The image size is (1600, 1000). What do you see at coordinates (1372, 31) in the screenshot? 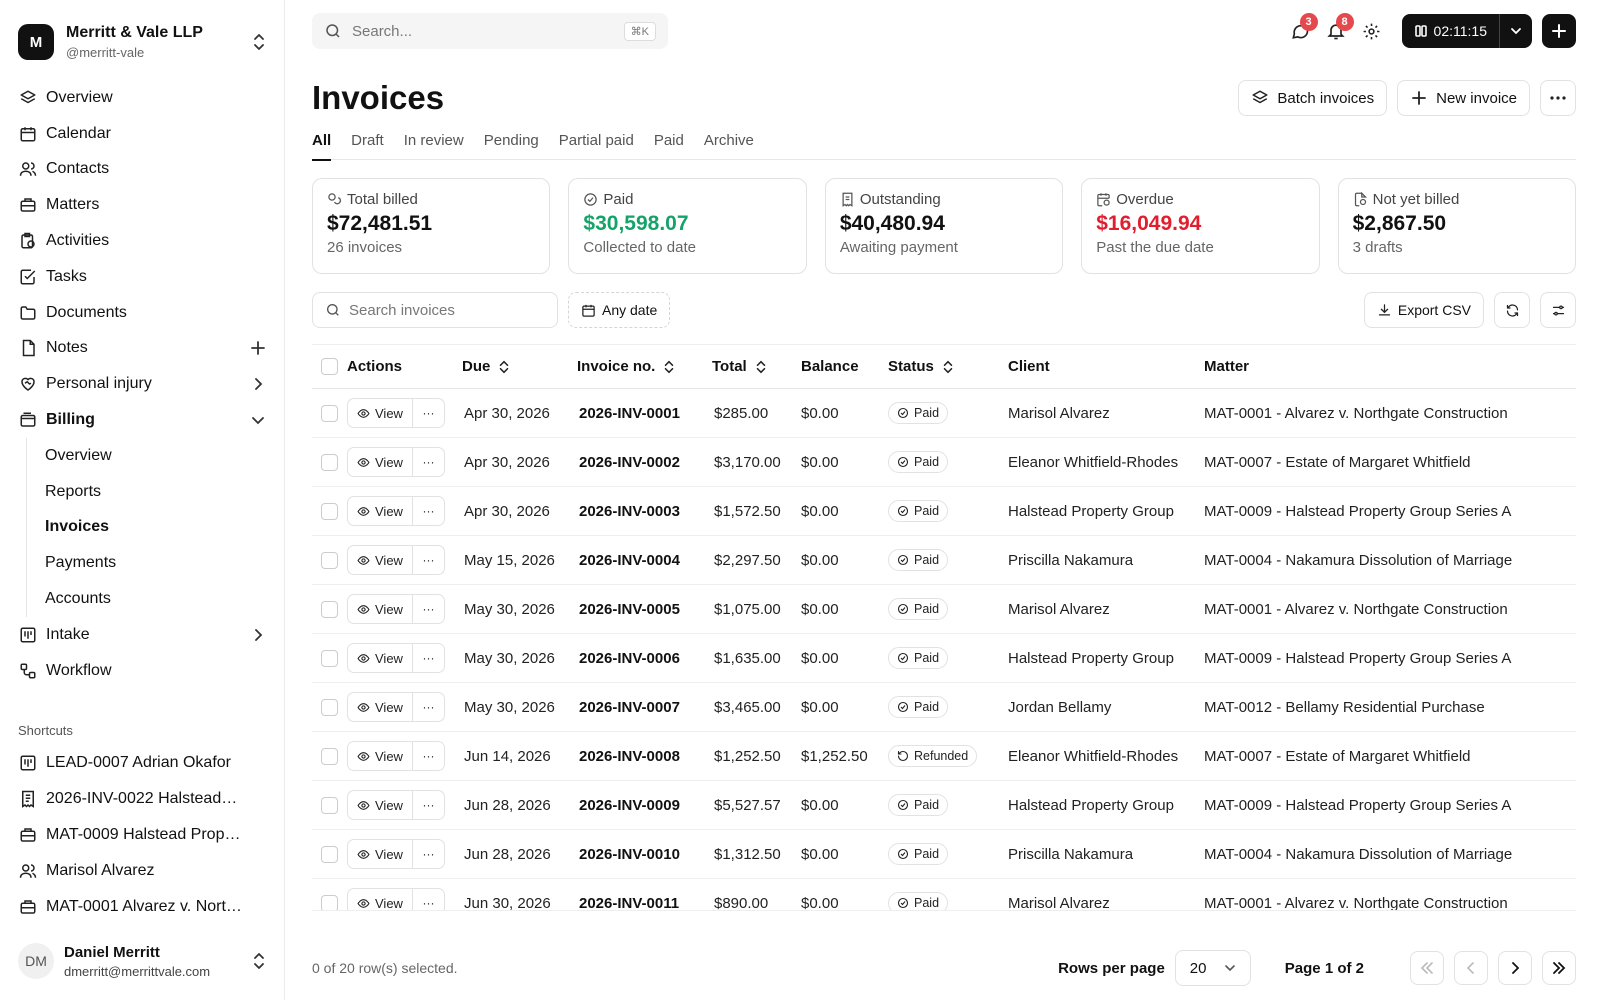
I see `settings-button` at bounding box center [1372, 31].